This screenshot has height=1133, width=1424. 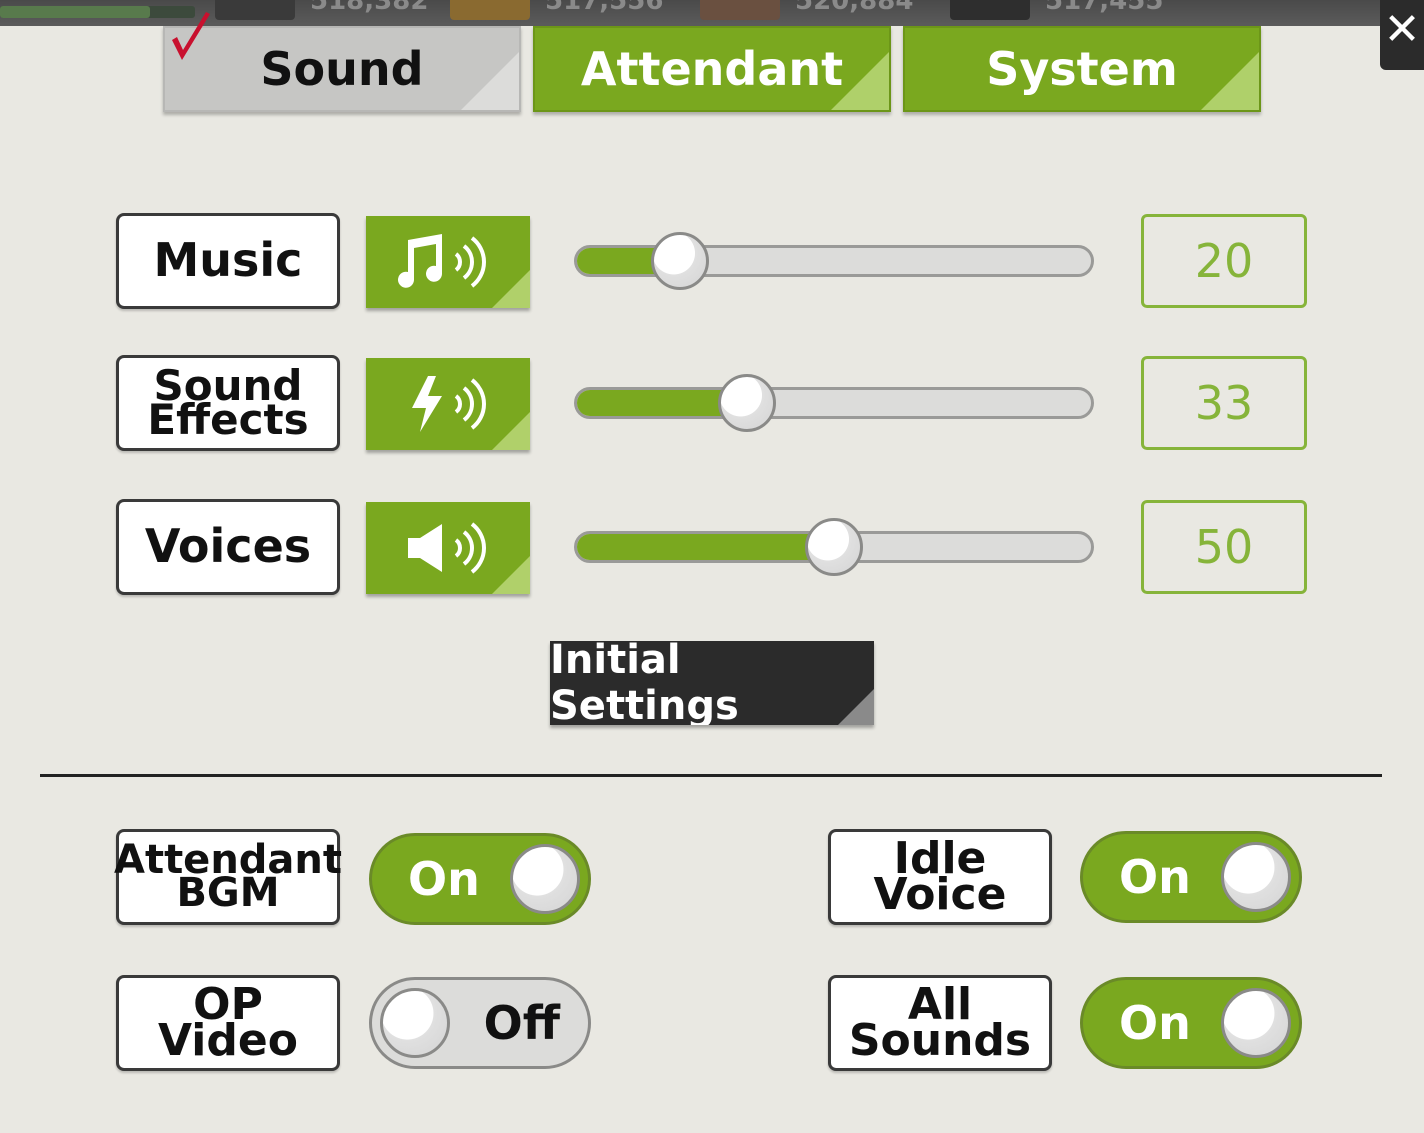 What do you see at coordinates (940, 1040) in the screenshot?
I see `all-sounds-label-line2: Sounds` at bounding box center [940, 1040].